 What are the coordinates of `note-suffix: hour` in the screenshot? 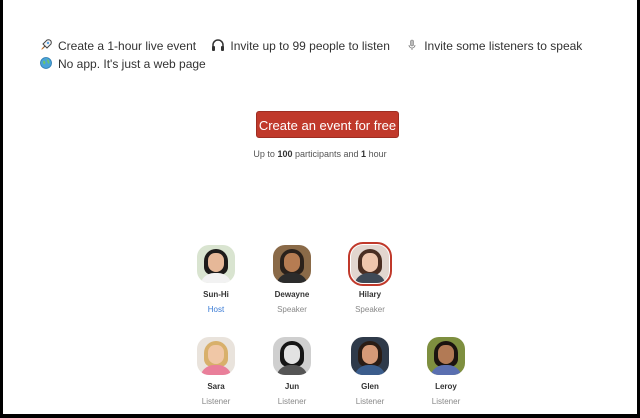 It's located at (377, 154).